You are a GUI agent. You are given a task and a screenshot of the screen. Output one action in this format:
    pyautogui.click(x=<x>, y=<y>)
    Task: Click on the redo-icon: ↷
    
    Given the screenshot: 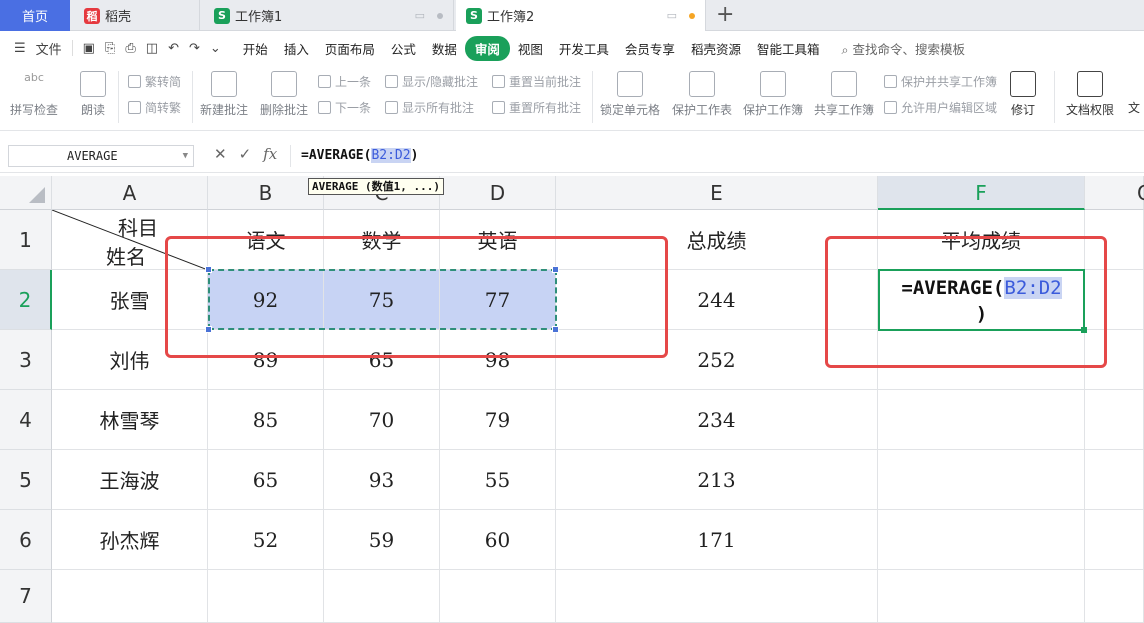 What is the action you would take?
    pyautogui.click(x=194, y=48)
    